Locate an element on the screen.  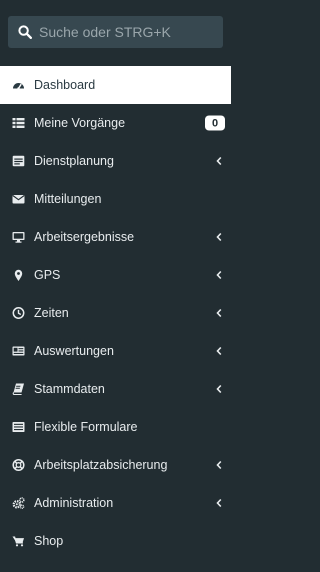
search-input is located at coordinates (131, 32).